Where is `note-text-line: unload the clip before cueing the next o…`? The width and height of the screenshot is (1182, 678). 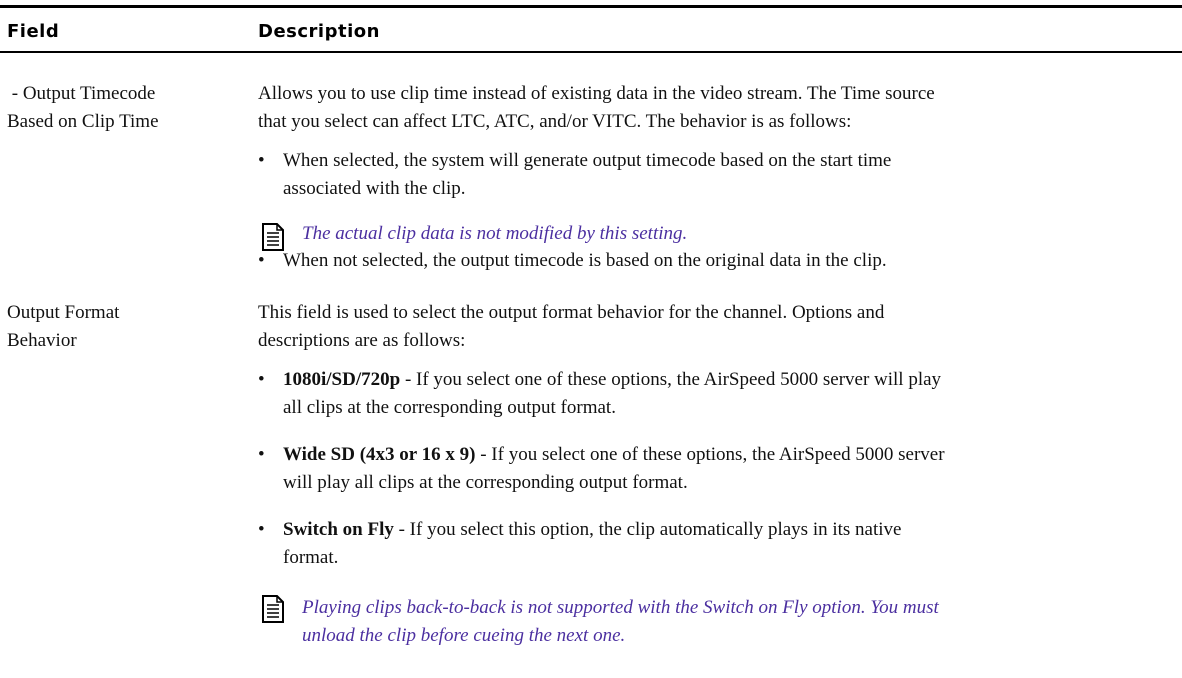
note-text-line: unload the clip before cueing the next o… is located at coordinates (464, 635).